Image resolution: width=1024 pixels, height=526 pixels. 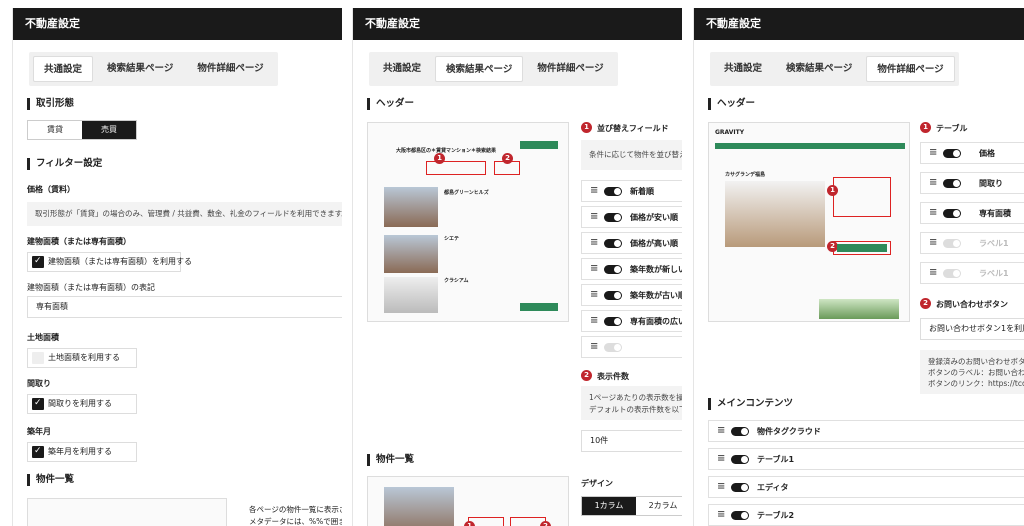 I want to click on sort-item-row: ≡専有面積の広い順, so click(x=631, y=321).